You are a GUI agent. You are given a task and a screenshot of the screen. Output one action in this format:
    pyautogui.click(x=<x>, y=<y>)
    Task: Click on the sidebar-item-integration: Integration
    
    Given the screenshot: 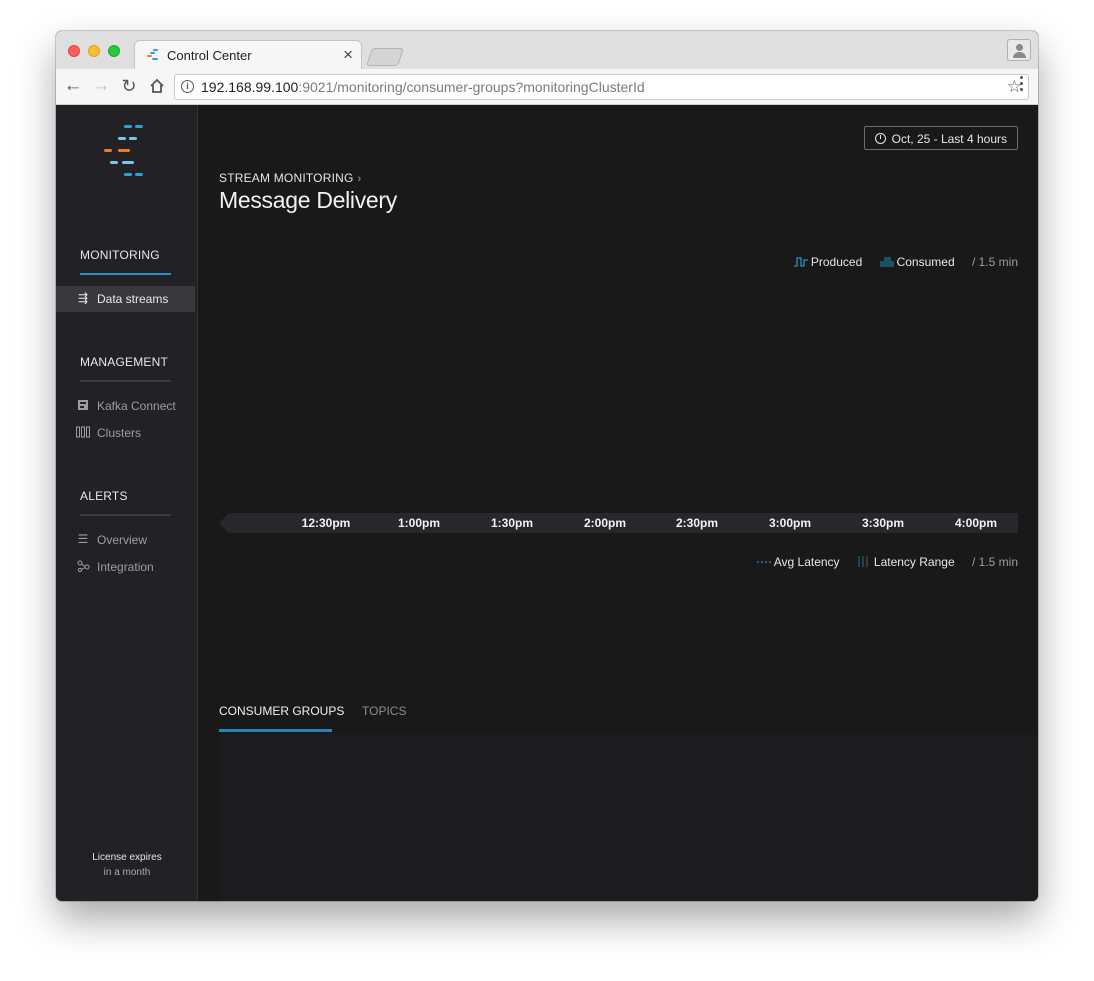 What is the action you would take?
    pyautogui.click(x=125, y=567)
    